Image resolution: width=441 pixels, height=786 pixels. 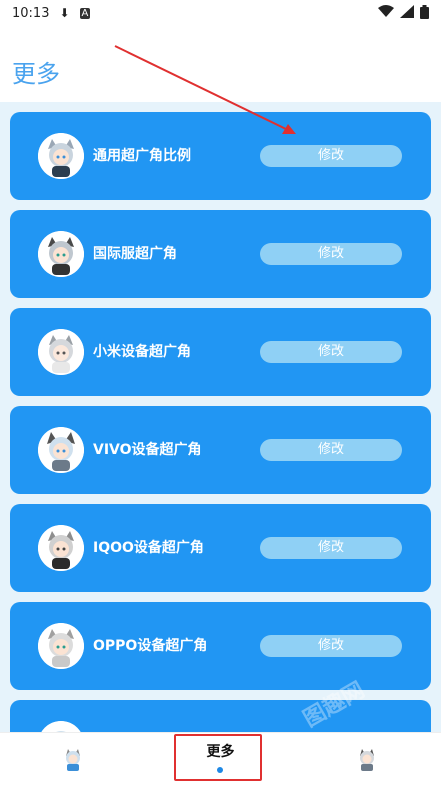 What do you see at coordinates (142, 156) in the screenshot?
I see `card-label: 通用超广角比例` at bounding box center [142, 156].